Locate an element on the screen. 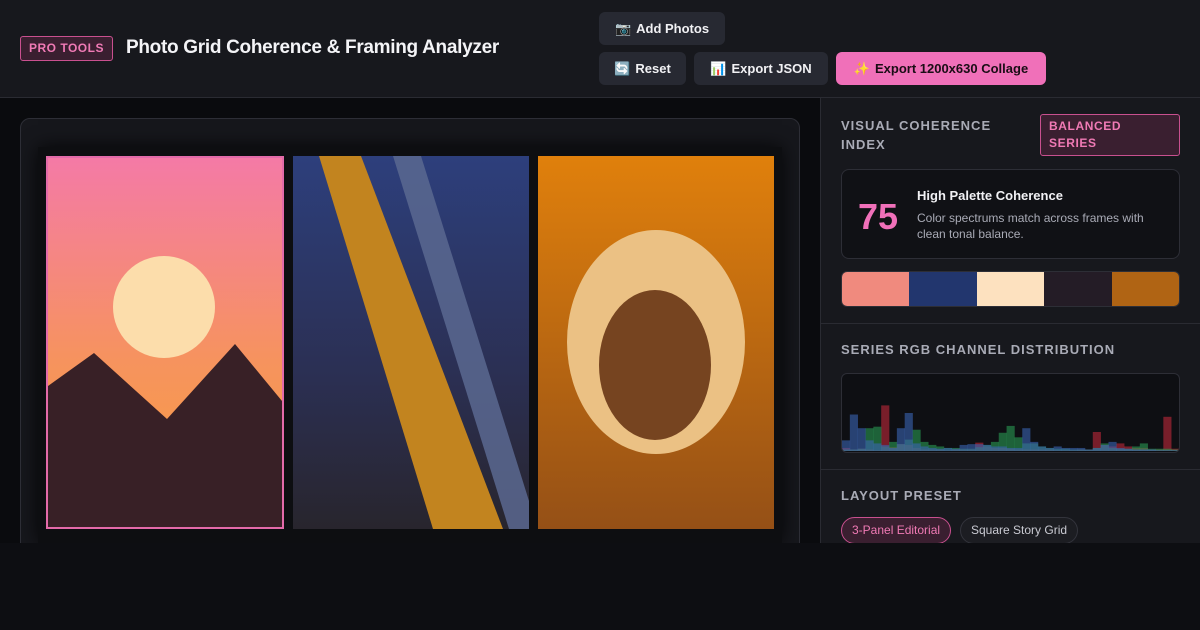  rgb-title: SERIES RGB CHANNEL DISTRIBUTION is located at coordinates (978, 349).